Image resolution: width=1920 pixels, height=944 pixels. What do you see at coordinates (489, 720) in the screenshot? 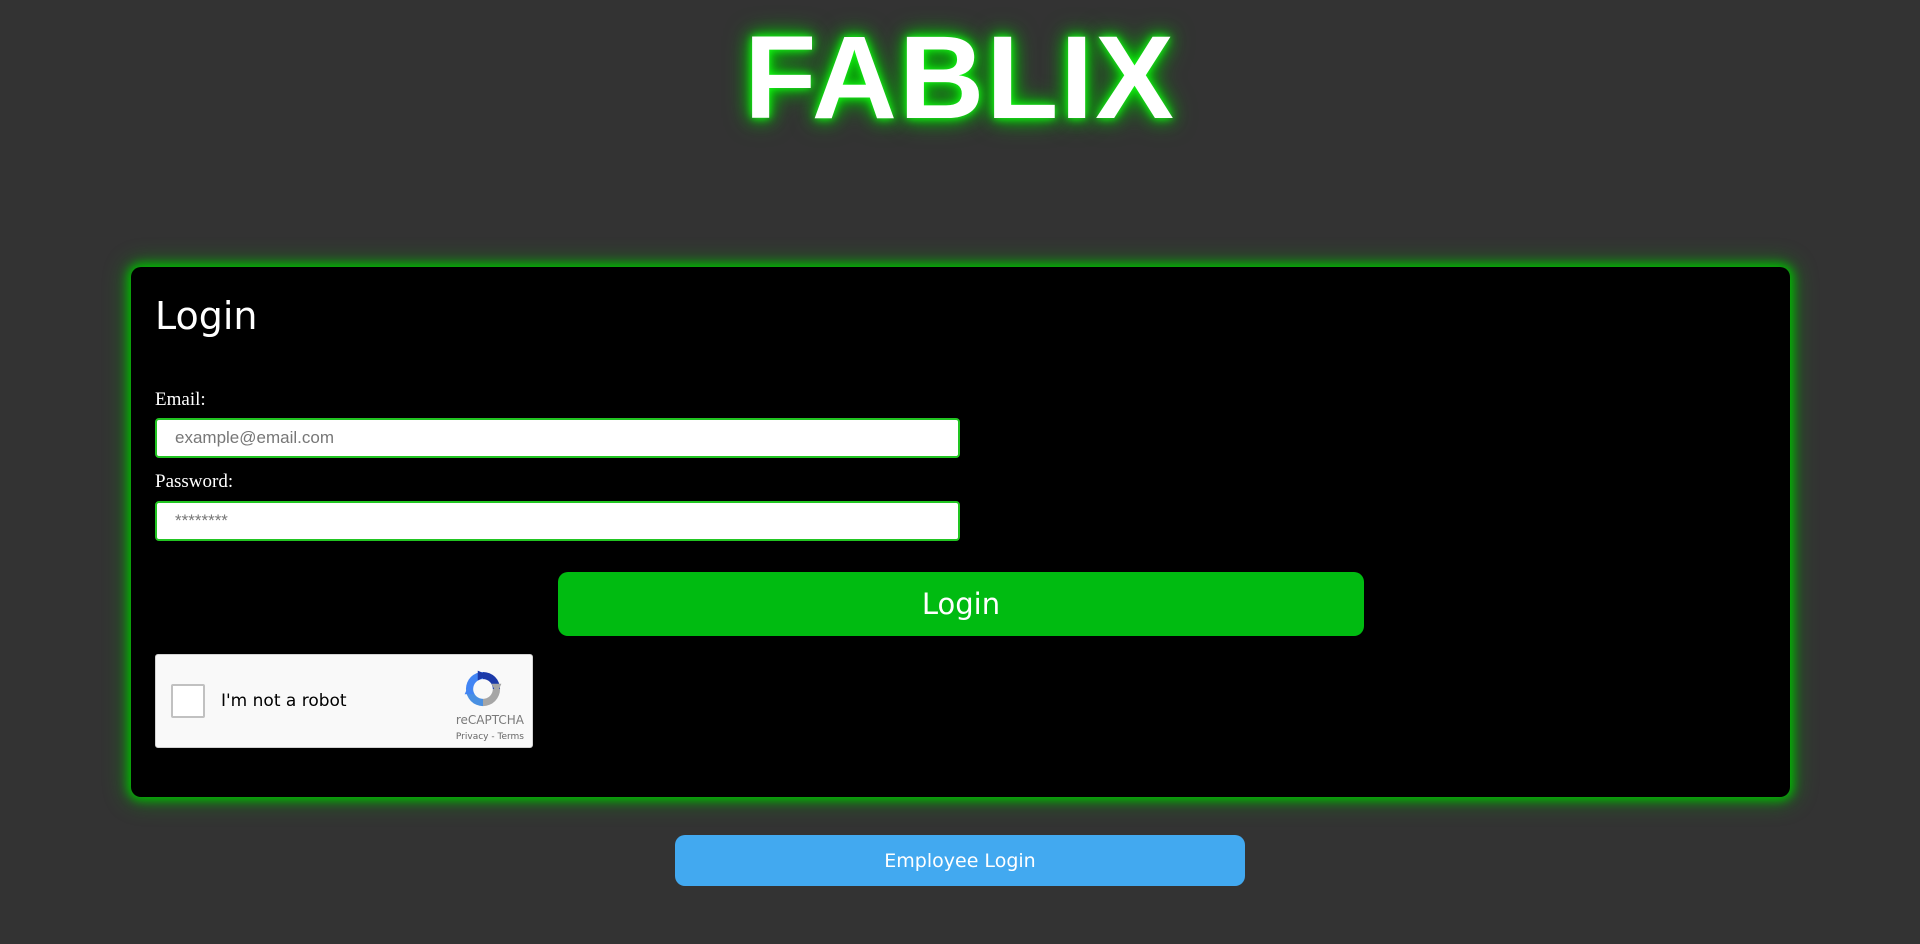
I see `recaptcha-brand: reCAPTCHA` at bounding box center [489, 720].